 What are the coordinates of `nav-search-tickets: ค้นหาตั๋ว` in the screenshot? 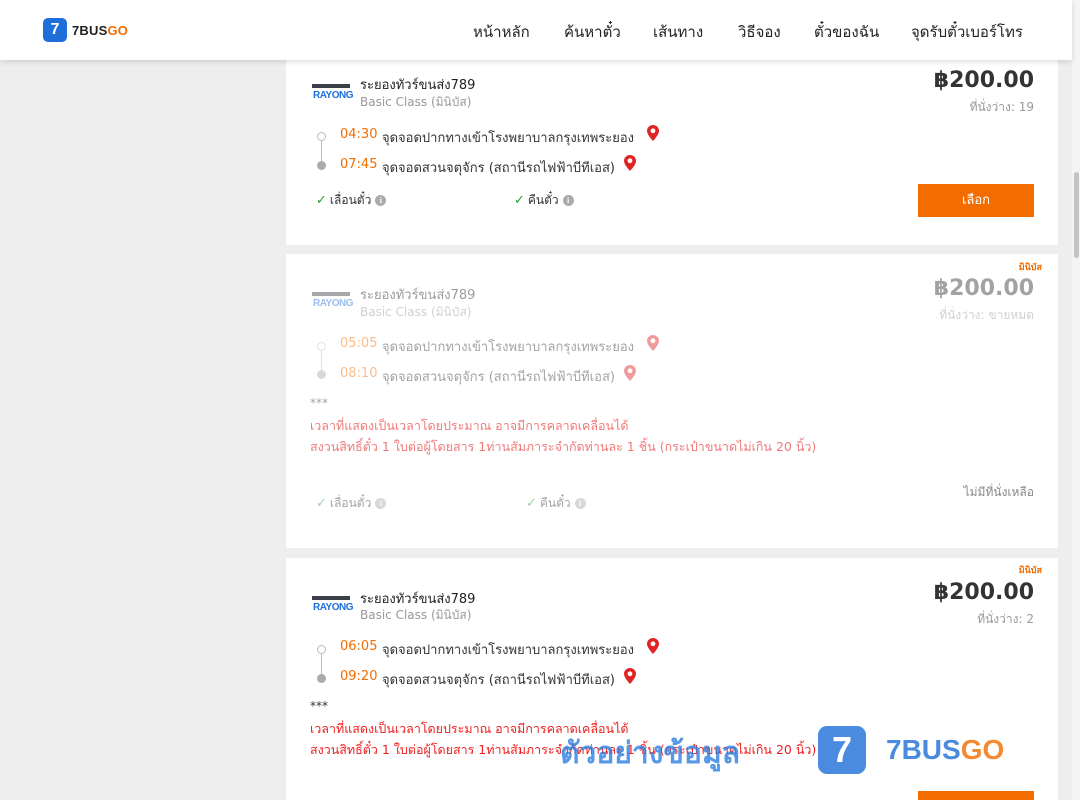 It's located at (592, 32).